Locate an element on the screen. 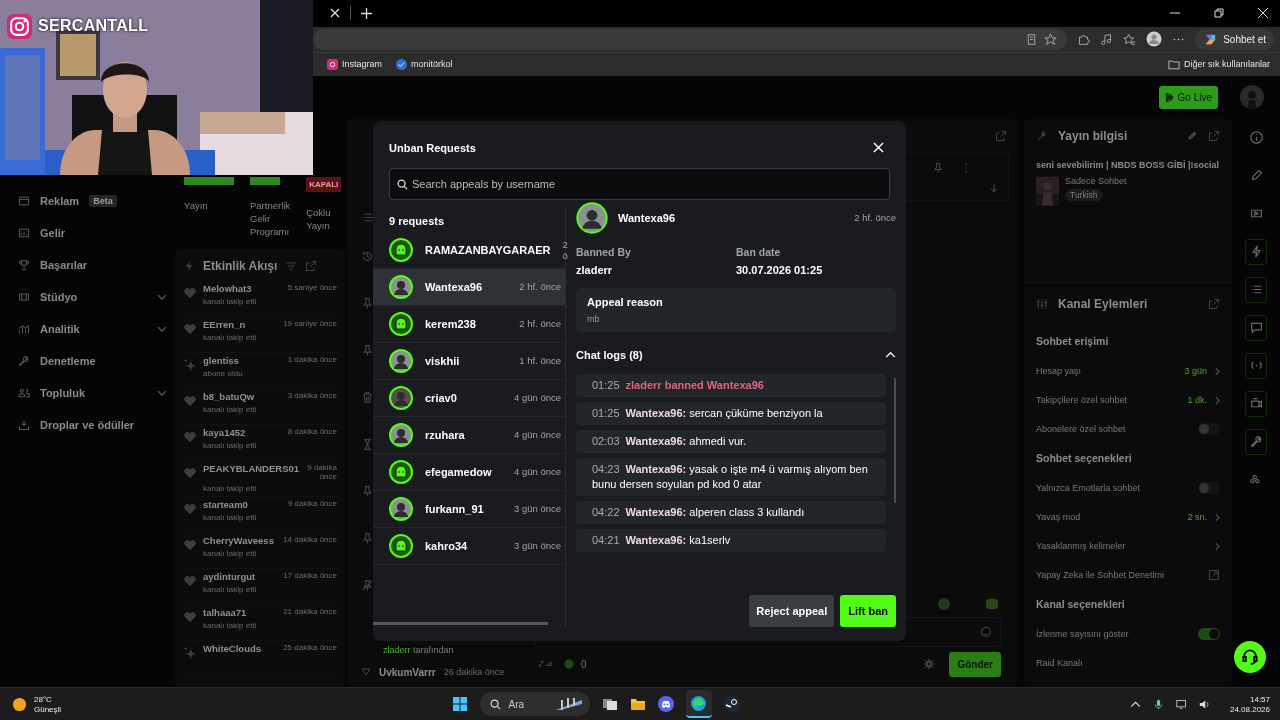 This screenshot has width=1280, height=720. setting-label: Yalnızca Emotlarla sohbet is located at coordinates (1088, 488).